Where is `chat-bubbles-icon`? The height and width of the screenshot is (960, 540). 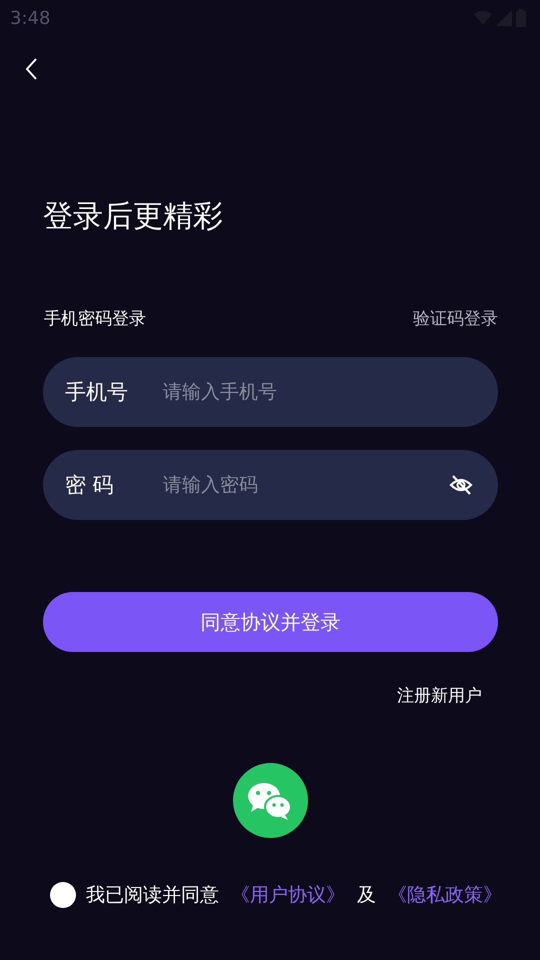
chat-bubbles-icon is located at coordinates (270, 800).